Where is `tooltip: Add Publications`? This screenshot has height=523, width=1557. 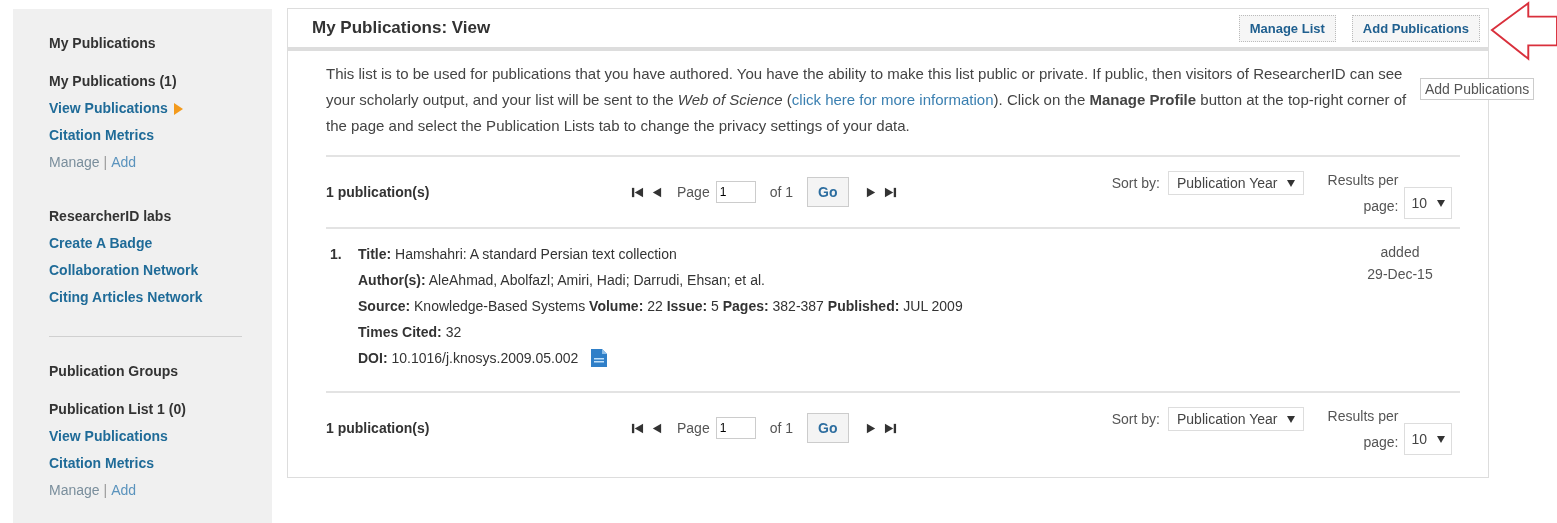 tooltip: Add Publications is located at coordinates (1477, 89).